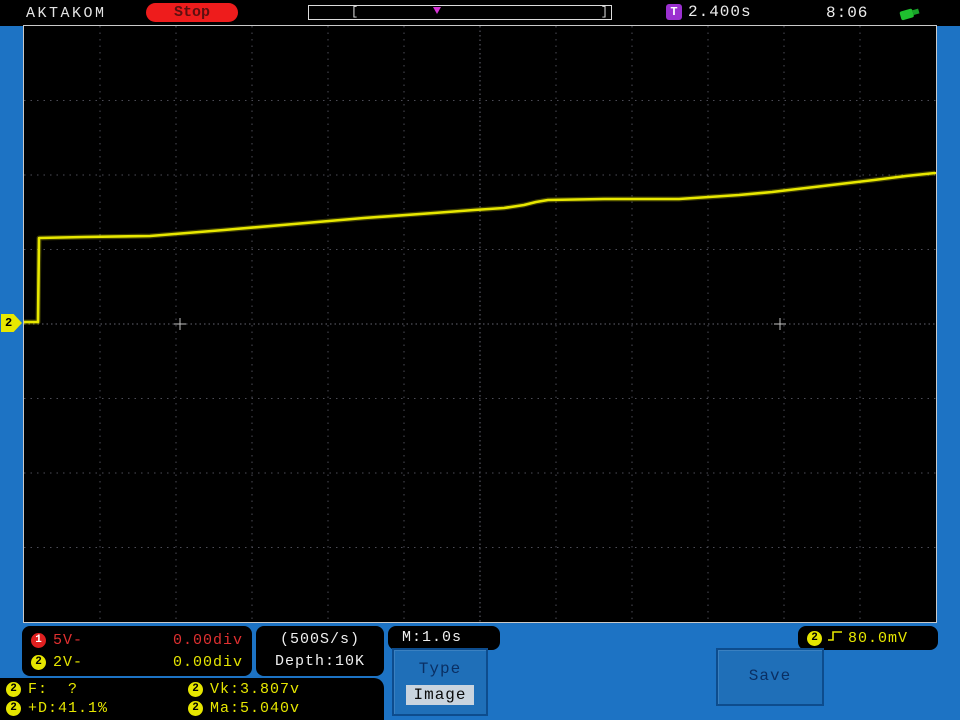 This screenshot has width=960, height=720. I want to click on ch2-badge: 2, so click(38, 662).